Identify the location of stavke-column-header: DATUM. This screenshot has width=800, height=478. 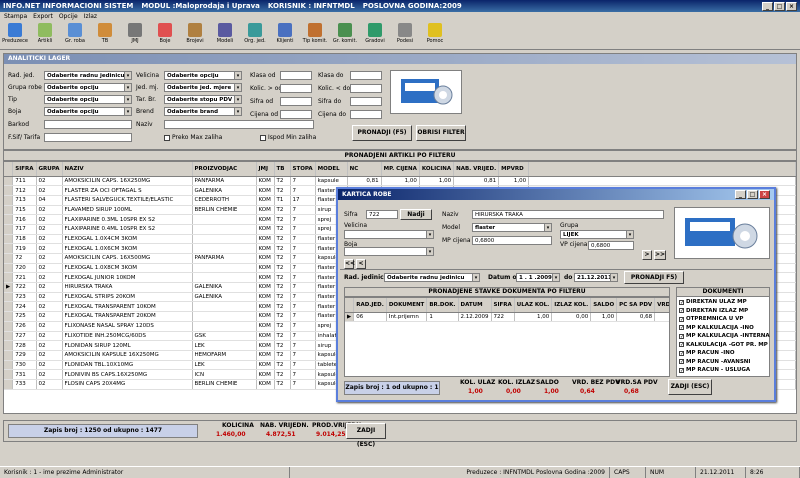
(475, 305).